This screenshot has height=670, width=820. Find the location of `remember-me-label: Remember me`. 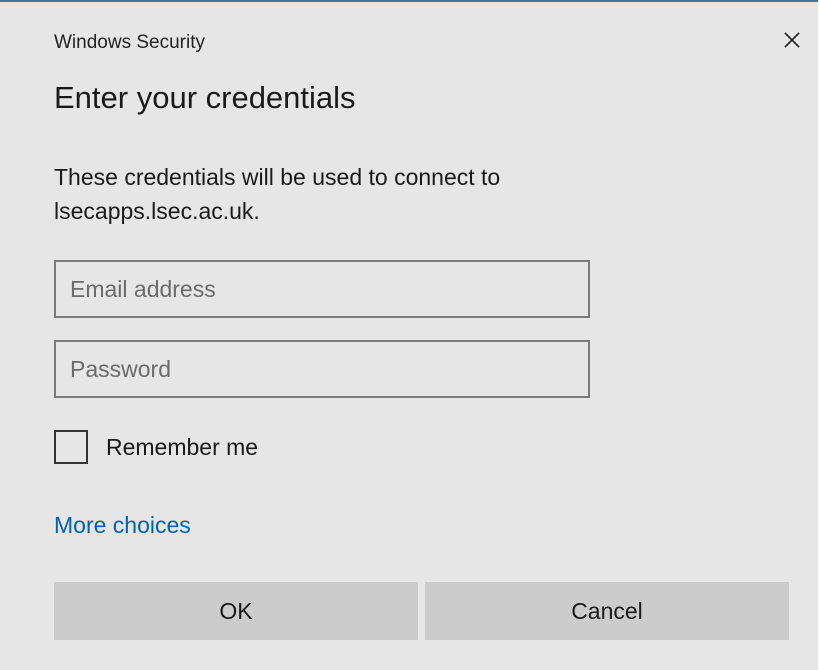

remember-me-label: Remember me is located at coordinates (182, 446).